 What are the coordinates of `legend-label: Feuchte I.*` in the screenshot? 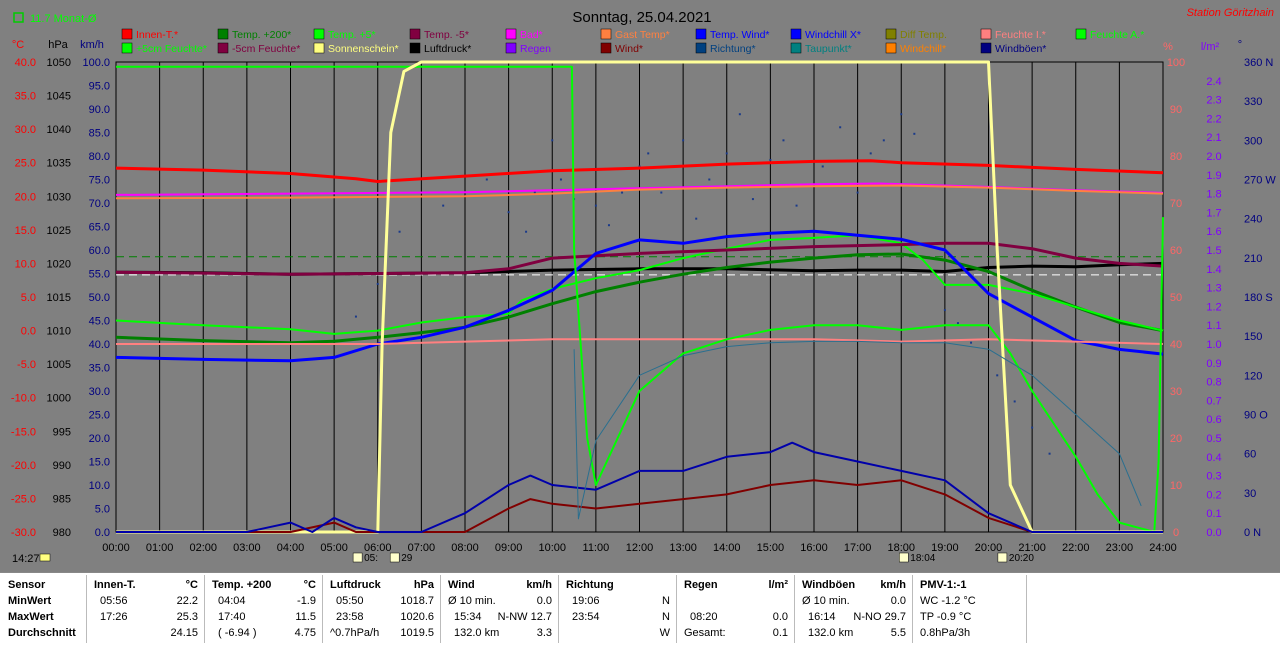 It's located at (1020, 35).